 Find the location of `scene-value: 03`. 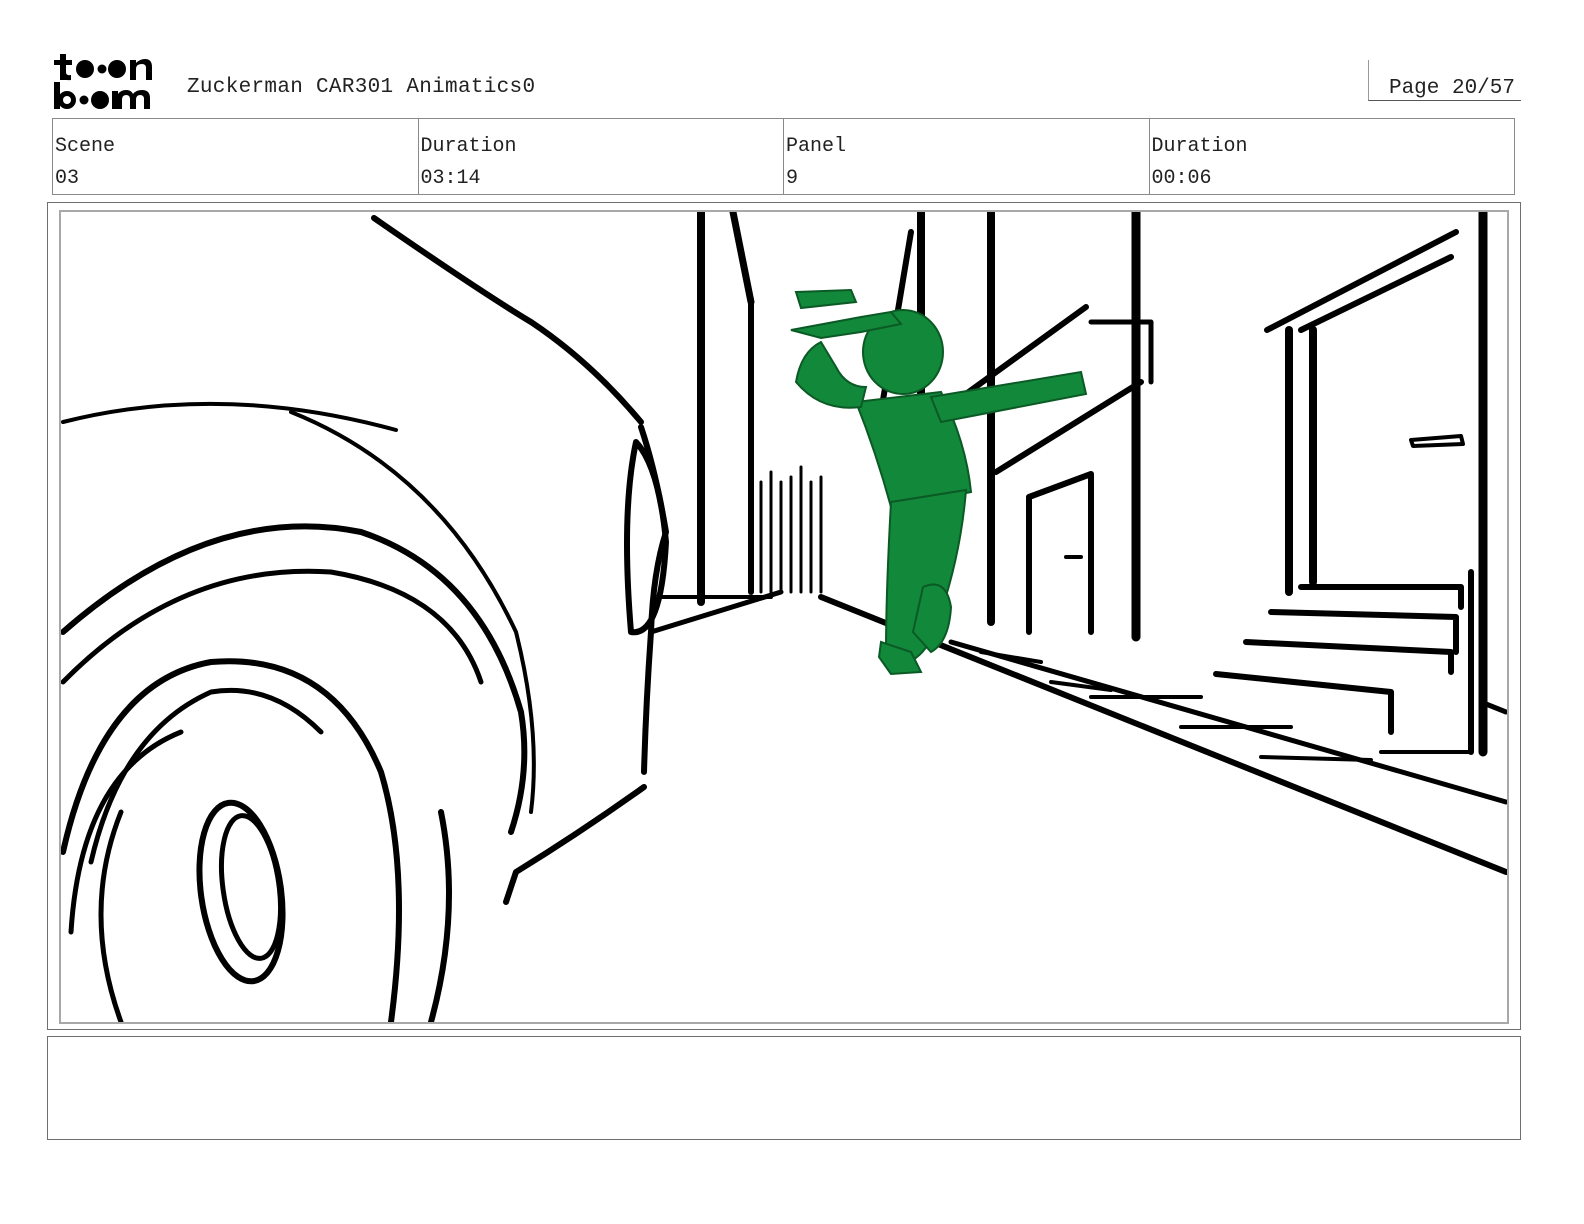

scene-value: 03 is located at coordinates (67, 178).